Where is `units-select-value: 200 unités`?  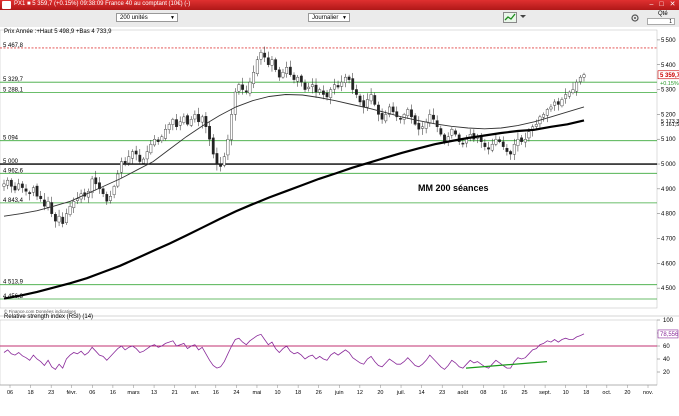 units-select-value: 200 unités is located at coordinates (134, 18).